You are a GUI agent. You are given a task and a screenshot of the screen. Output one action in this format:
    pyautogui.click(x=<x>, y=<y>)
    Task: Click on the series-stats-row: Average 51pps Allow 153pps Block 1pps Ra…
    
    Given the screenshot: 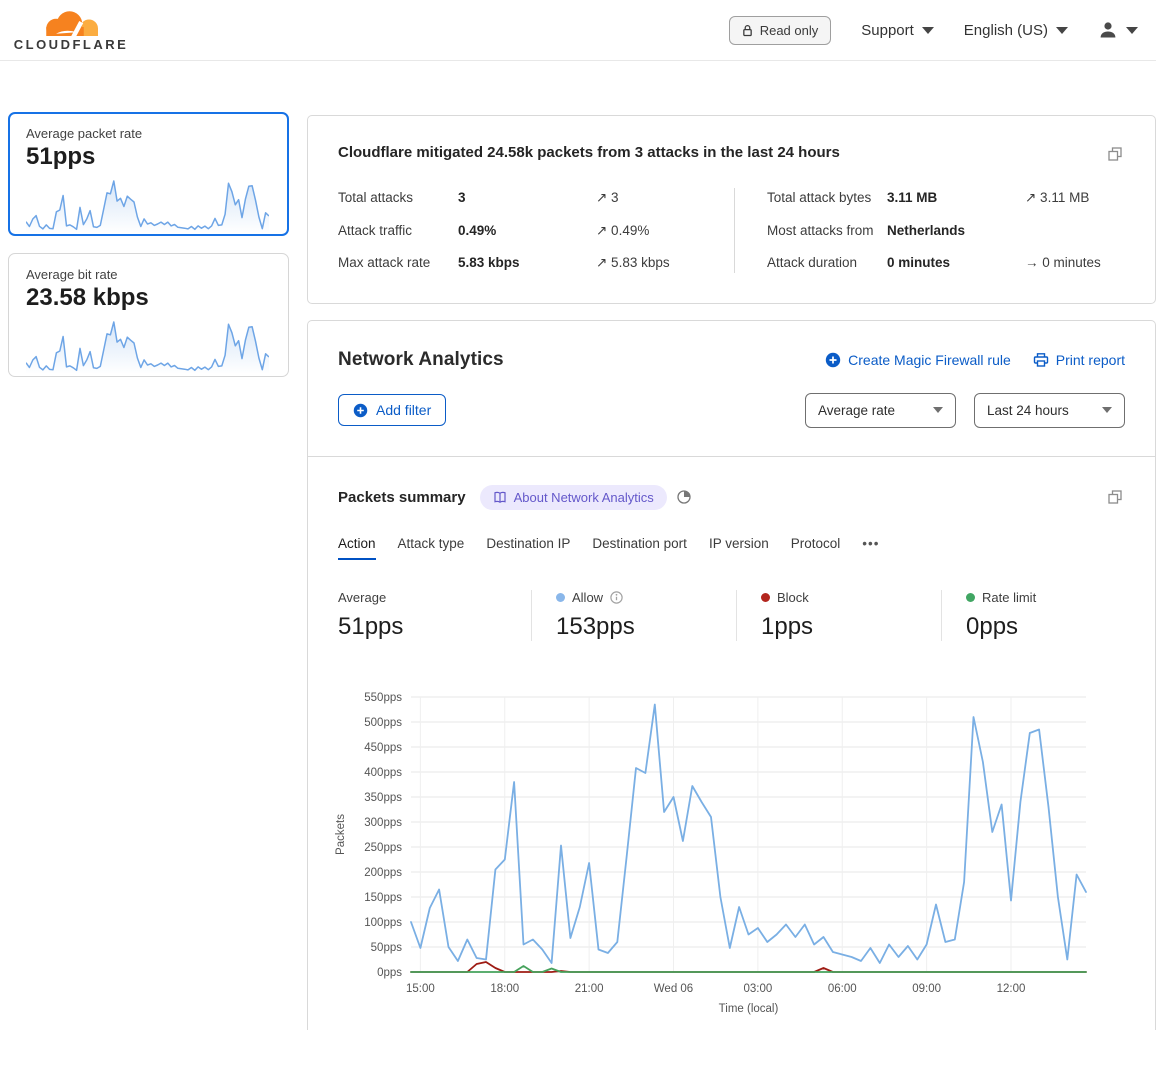 What is the action you would take?
    pyautogui.click(x=731, y=615)
    